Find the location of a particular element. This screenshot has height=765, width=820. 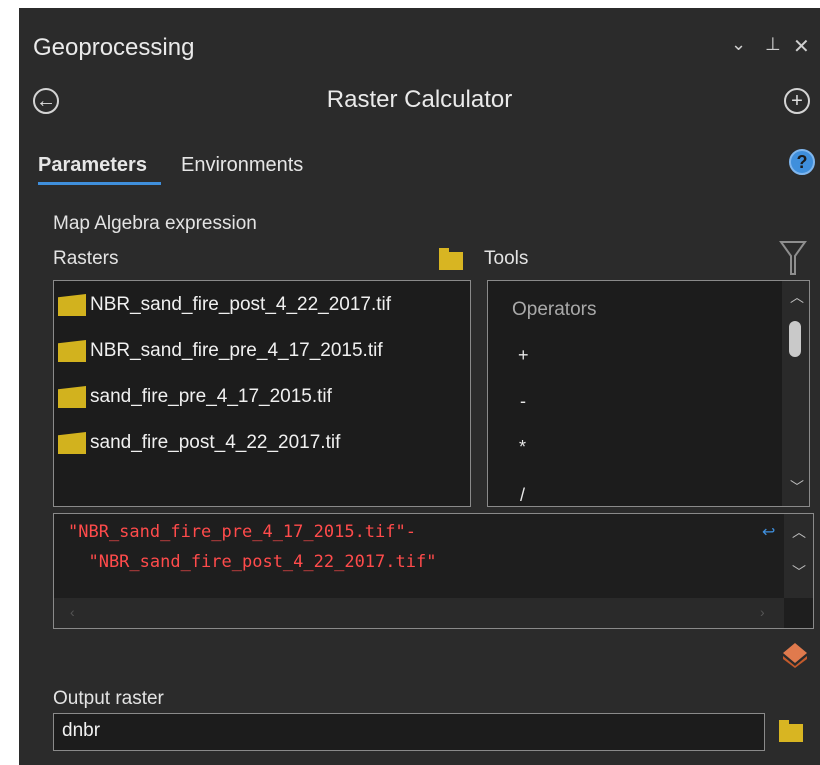

rasters-label: Rasters is located at coordinates (86, 258).